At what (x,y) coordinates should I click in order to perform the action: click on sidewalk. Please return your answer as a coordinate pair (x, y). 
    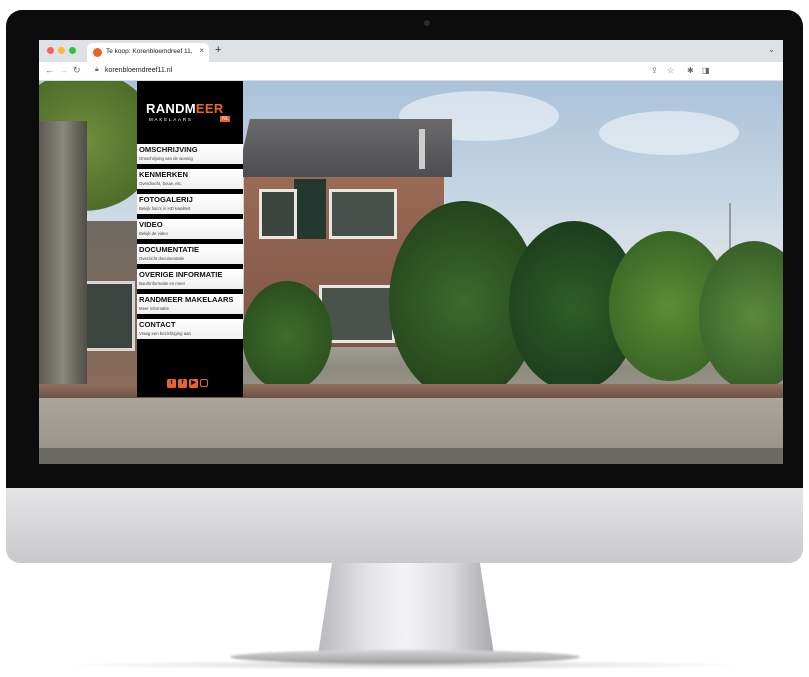
    Looking at the image, I should click on (411, 423).